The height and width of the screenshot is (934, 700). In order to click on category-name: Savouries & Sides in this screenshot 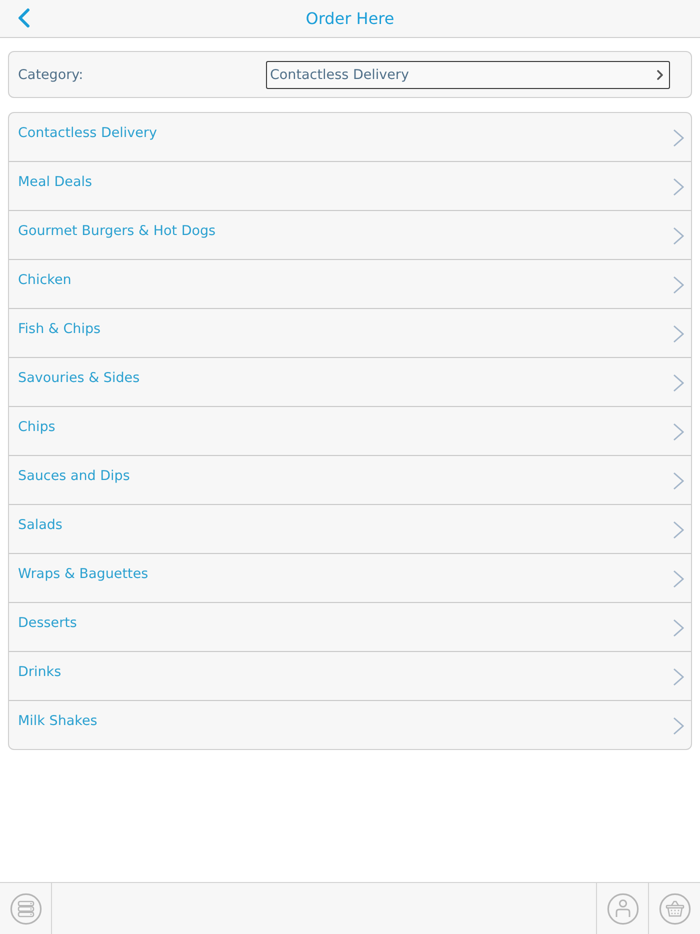, I will do `click(79, 378)`.